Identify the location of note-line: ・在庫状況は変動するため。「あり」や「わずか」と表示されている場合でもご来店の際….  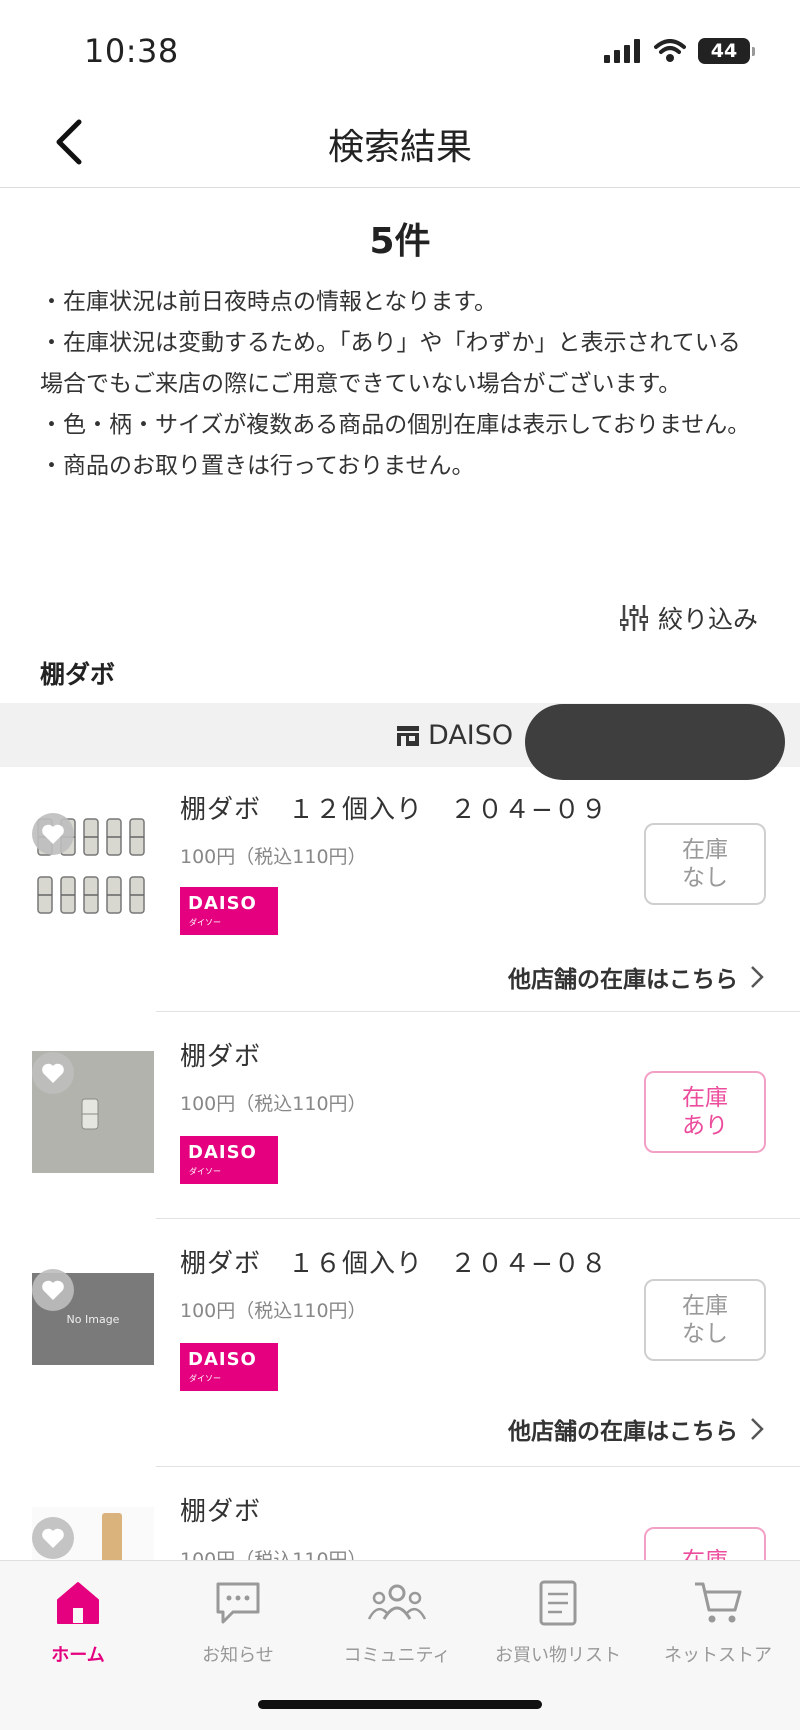
(390, 363).